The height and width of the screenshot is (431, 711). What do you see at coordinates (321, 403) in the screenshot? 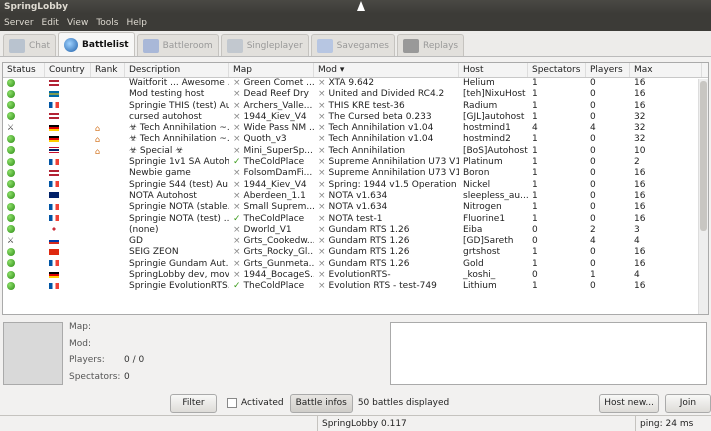
I see `battle-infos-button: Battle infos` at bounding box center [321, 403].